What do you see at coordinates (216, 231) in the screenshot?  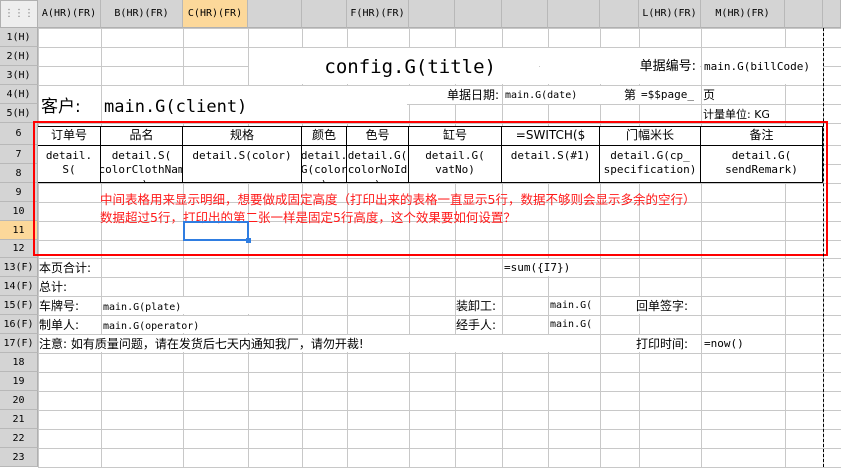 I see `selected-cell-c11` at bounding box center [216, 231].